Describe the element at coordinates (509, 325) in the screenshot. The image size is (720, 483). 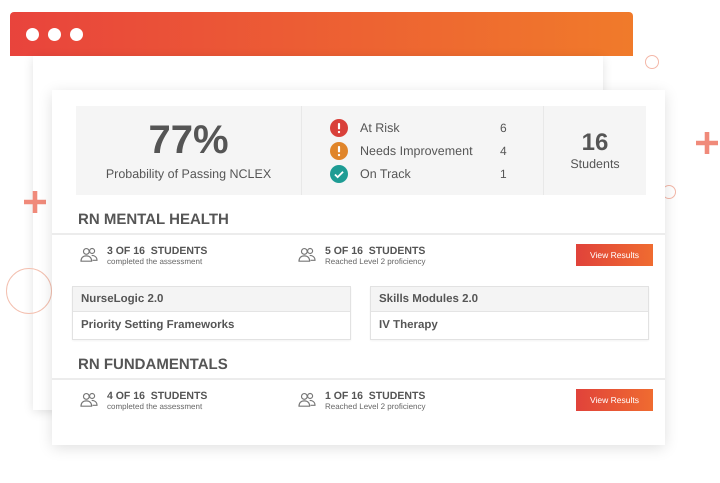
I see `resource-item: IV Therapy` at that location.